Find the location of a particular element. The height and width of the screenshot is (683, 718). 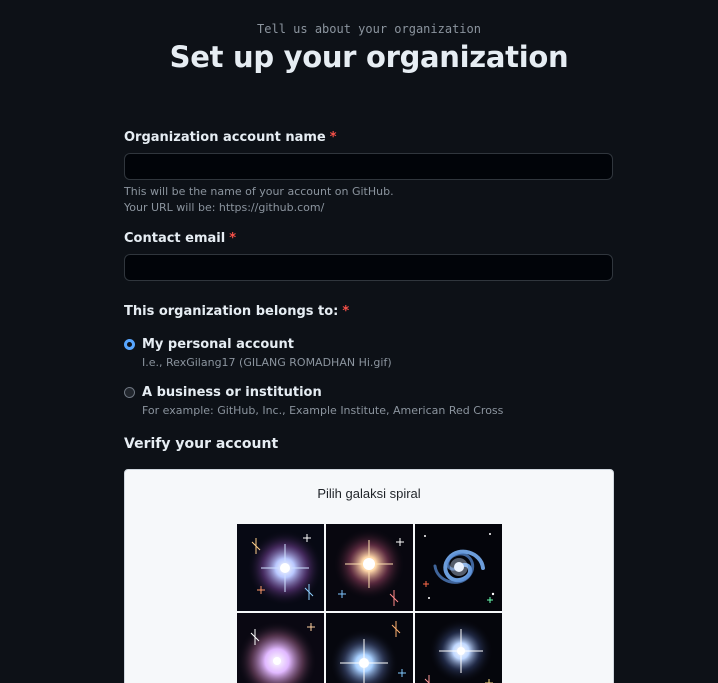

radio-business-label: A business or institution is located at coordinates (232, 392).